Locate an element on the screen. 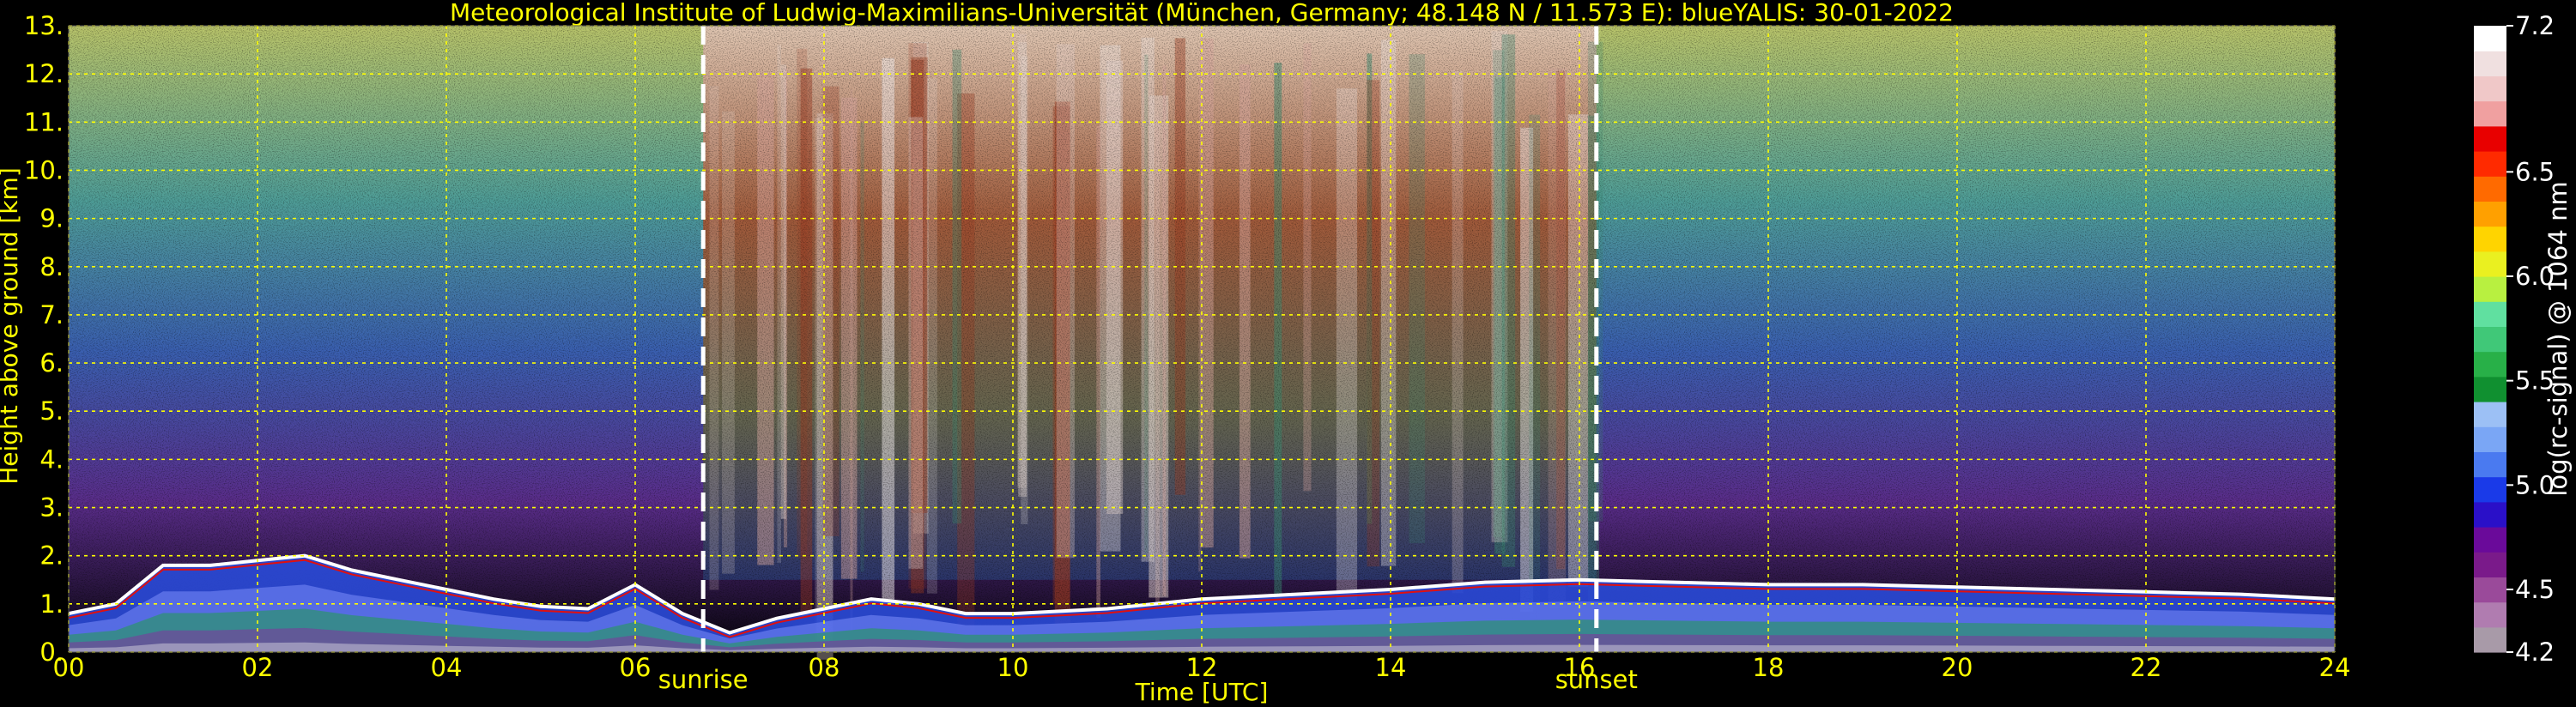  x-tick-label: 20 is located at coordinates (1957, 667).